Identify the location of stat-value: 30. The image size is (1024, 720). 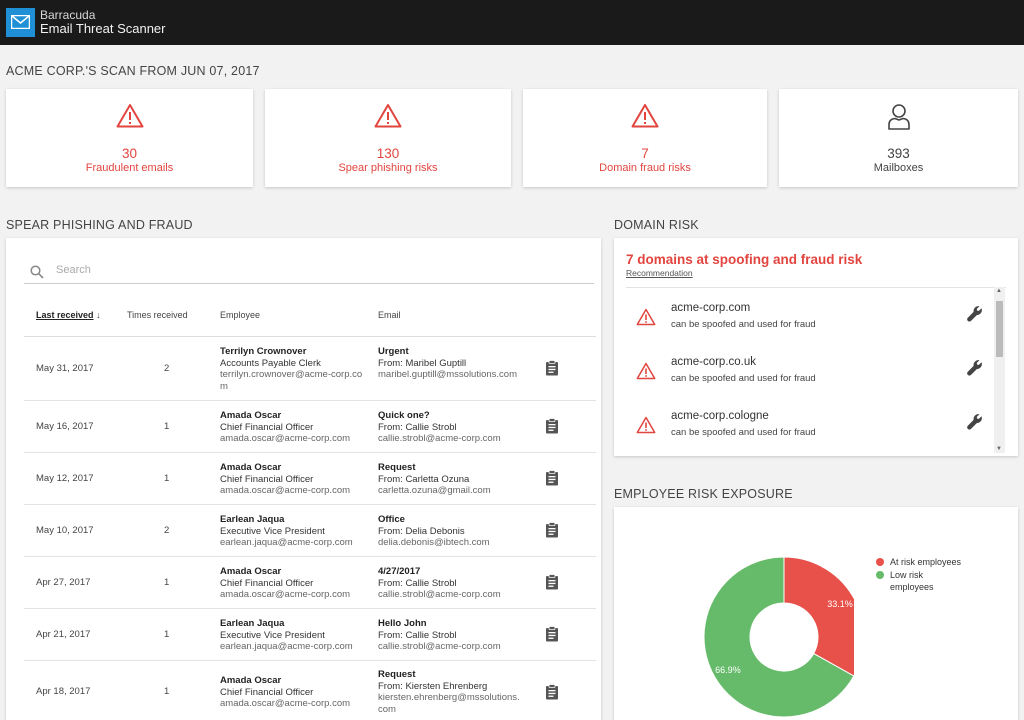
(129, 153).